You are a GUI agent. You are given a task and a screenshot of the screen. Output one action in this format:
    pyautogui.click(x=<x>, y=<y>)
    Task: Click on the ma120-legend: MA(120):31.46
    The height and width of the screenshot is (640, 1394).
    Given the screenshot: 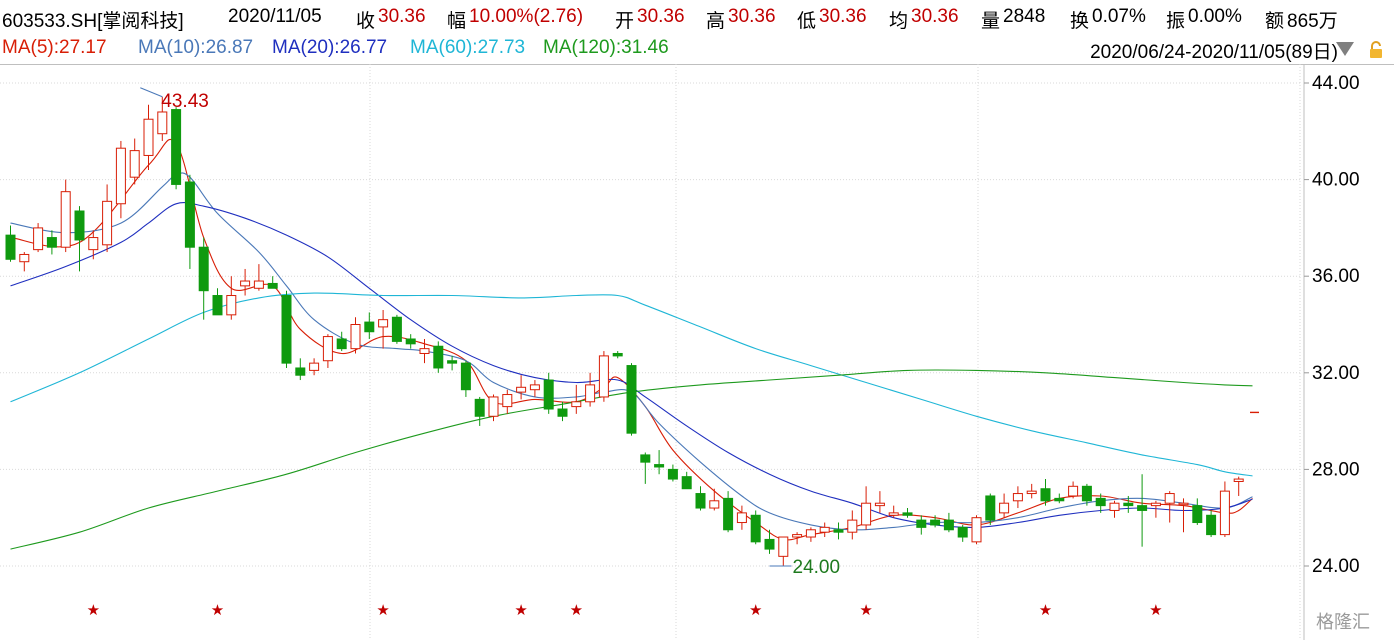 What is the action you would take?
    pyautogui.click(x=606, y=47)
    